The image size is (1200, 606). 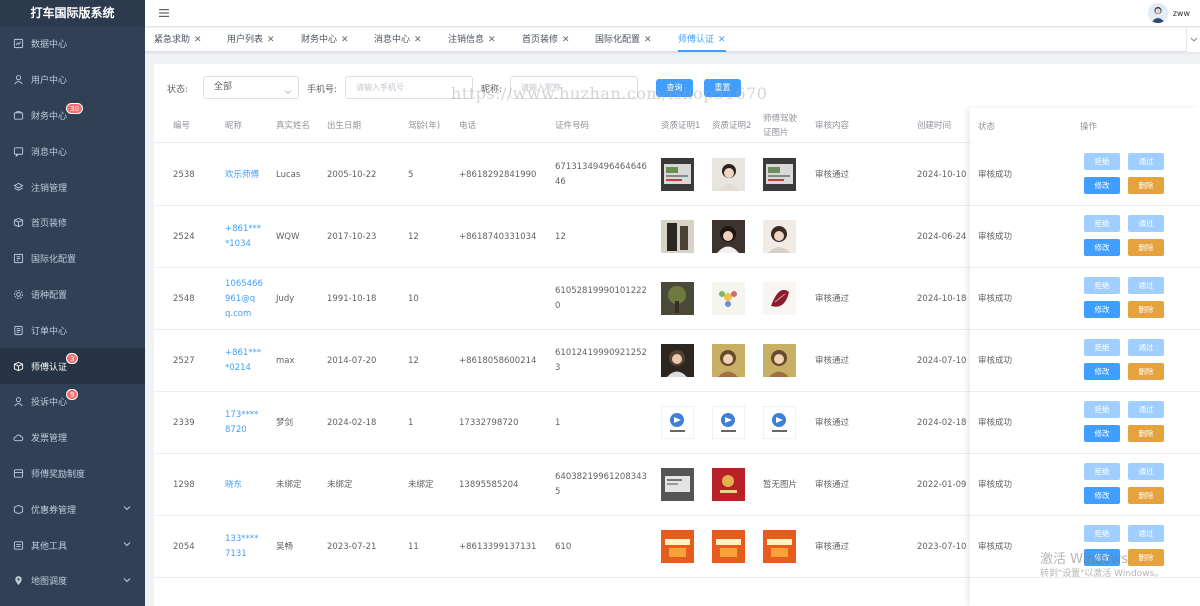 I want to click on sidebar-item: 用户中心, so click(x=72, y=80).